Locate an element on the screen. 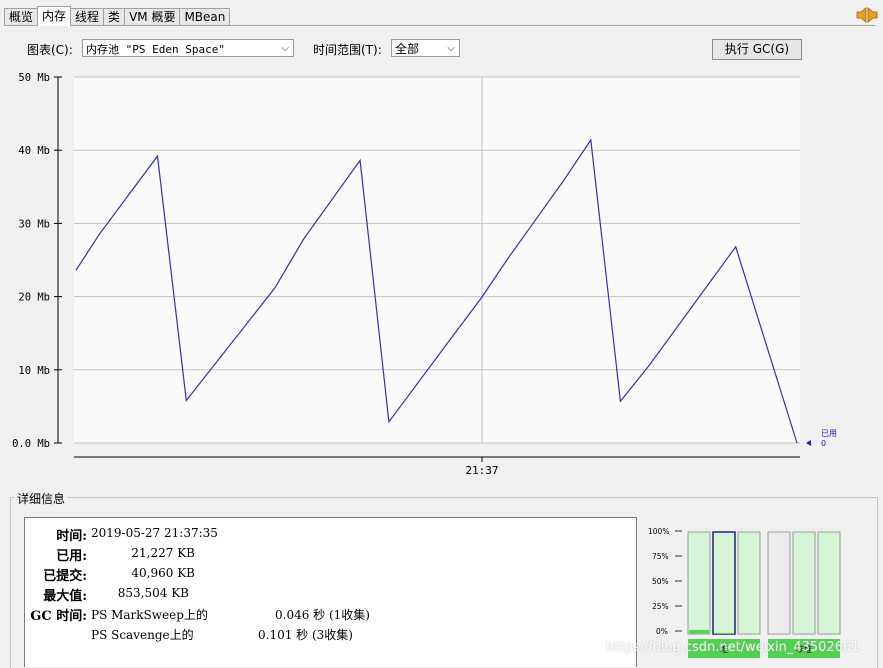 The width and height of the screenshot is (883, 668). chart-select-label: 图表(C): is located at coordinates (50, 50).